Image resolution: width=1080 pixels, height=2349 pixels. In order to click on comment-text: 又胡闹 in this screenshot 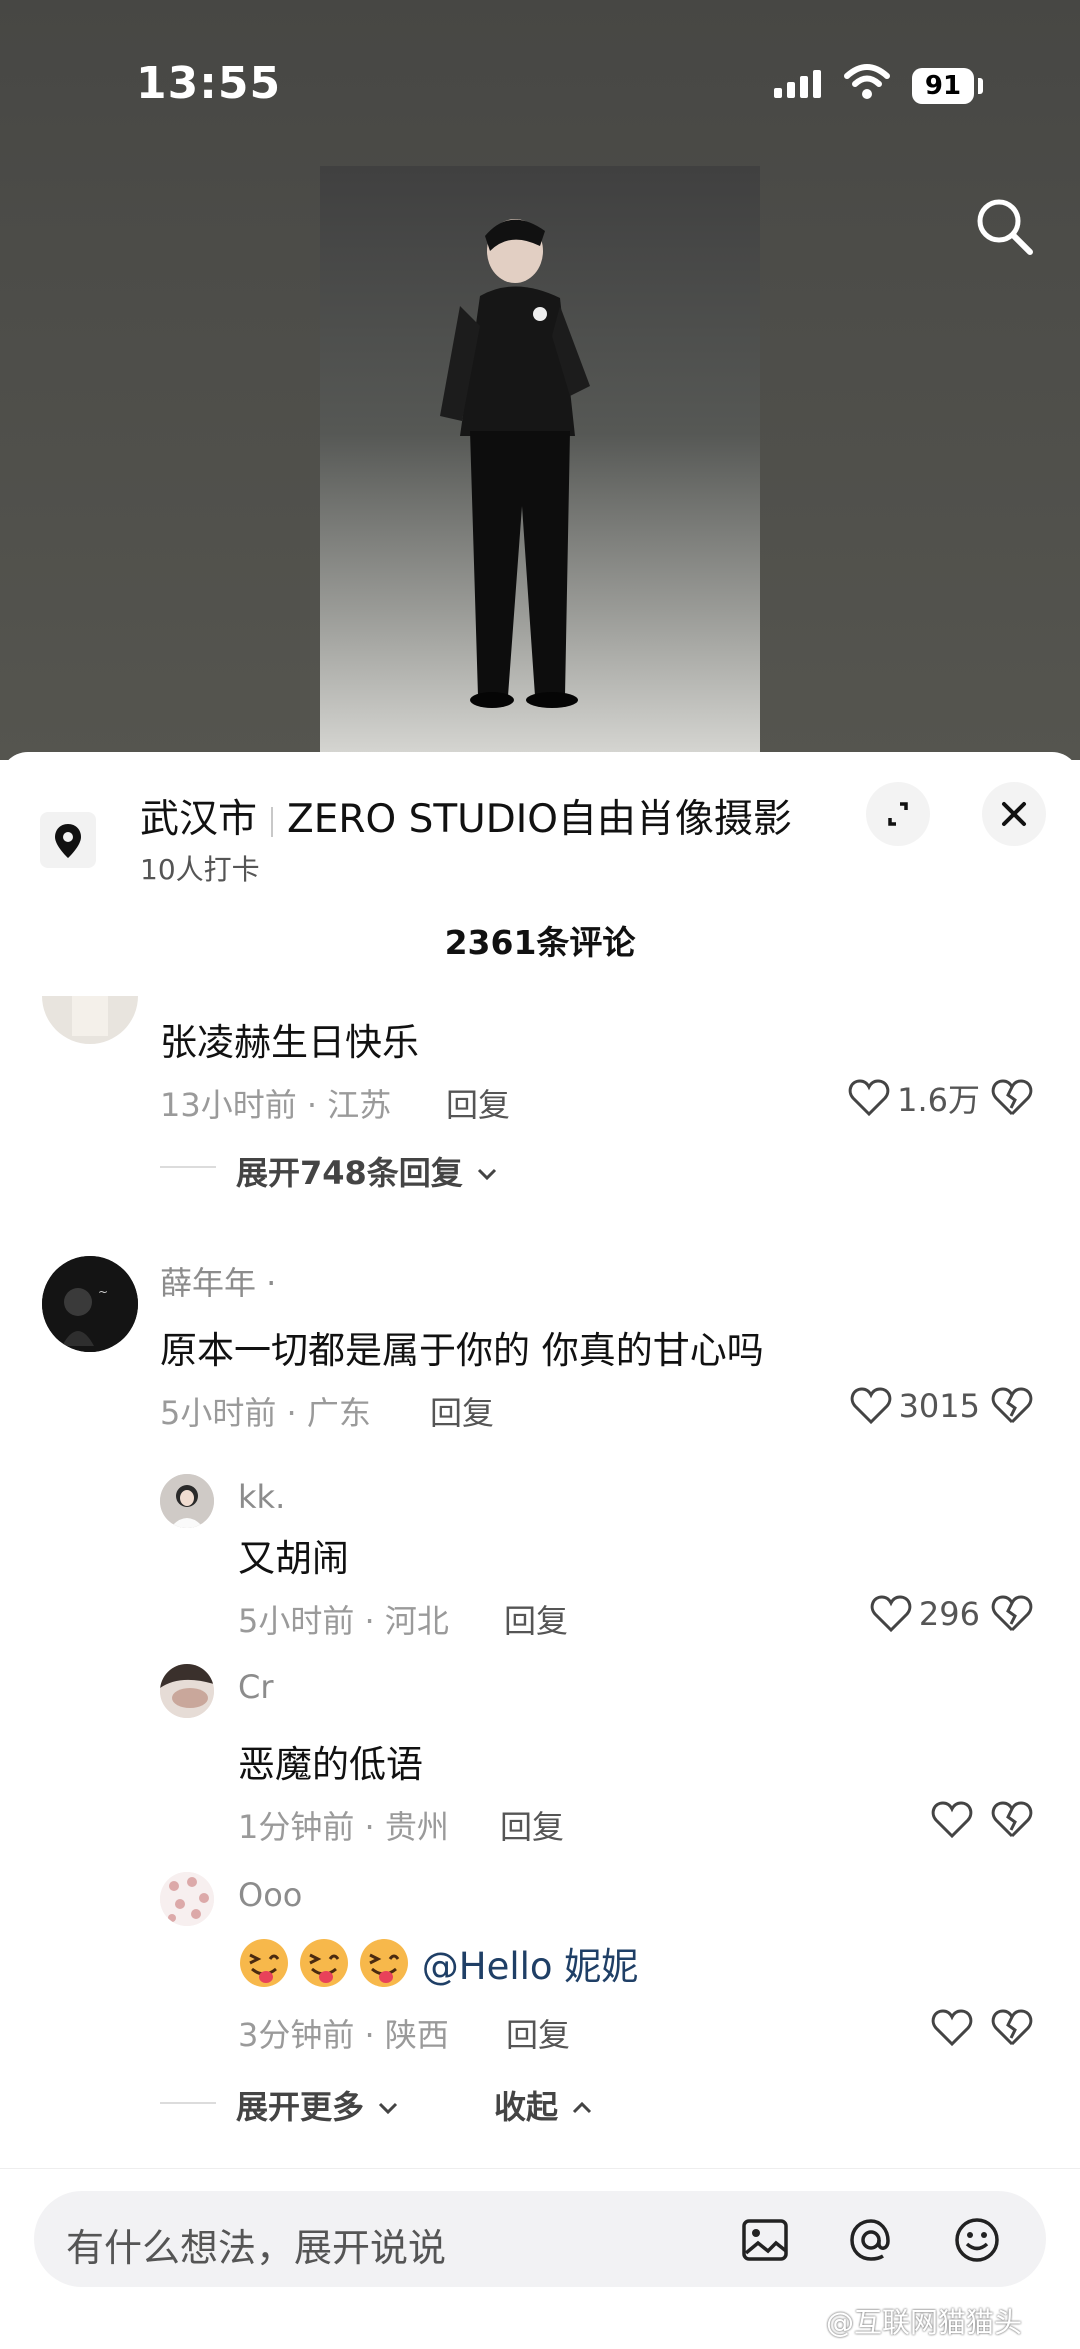, I will do `click(293, 1558)`.